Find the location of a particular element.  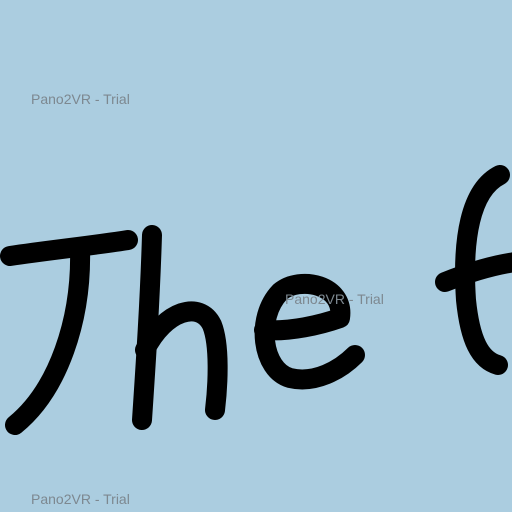

watermark-bottom: Pano2VR - Trial is located at coordinates (80, 499).